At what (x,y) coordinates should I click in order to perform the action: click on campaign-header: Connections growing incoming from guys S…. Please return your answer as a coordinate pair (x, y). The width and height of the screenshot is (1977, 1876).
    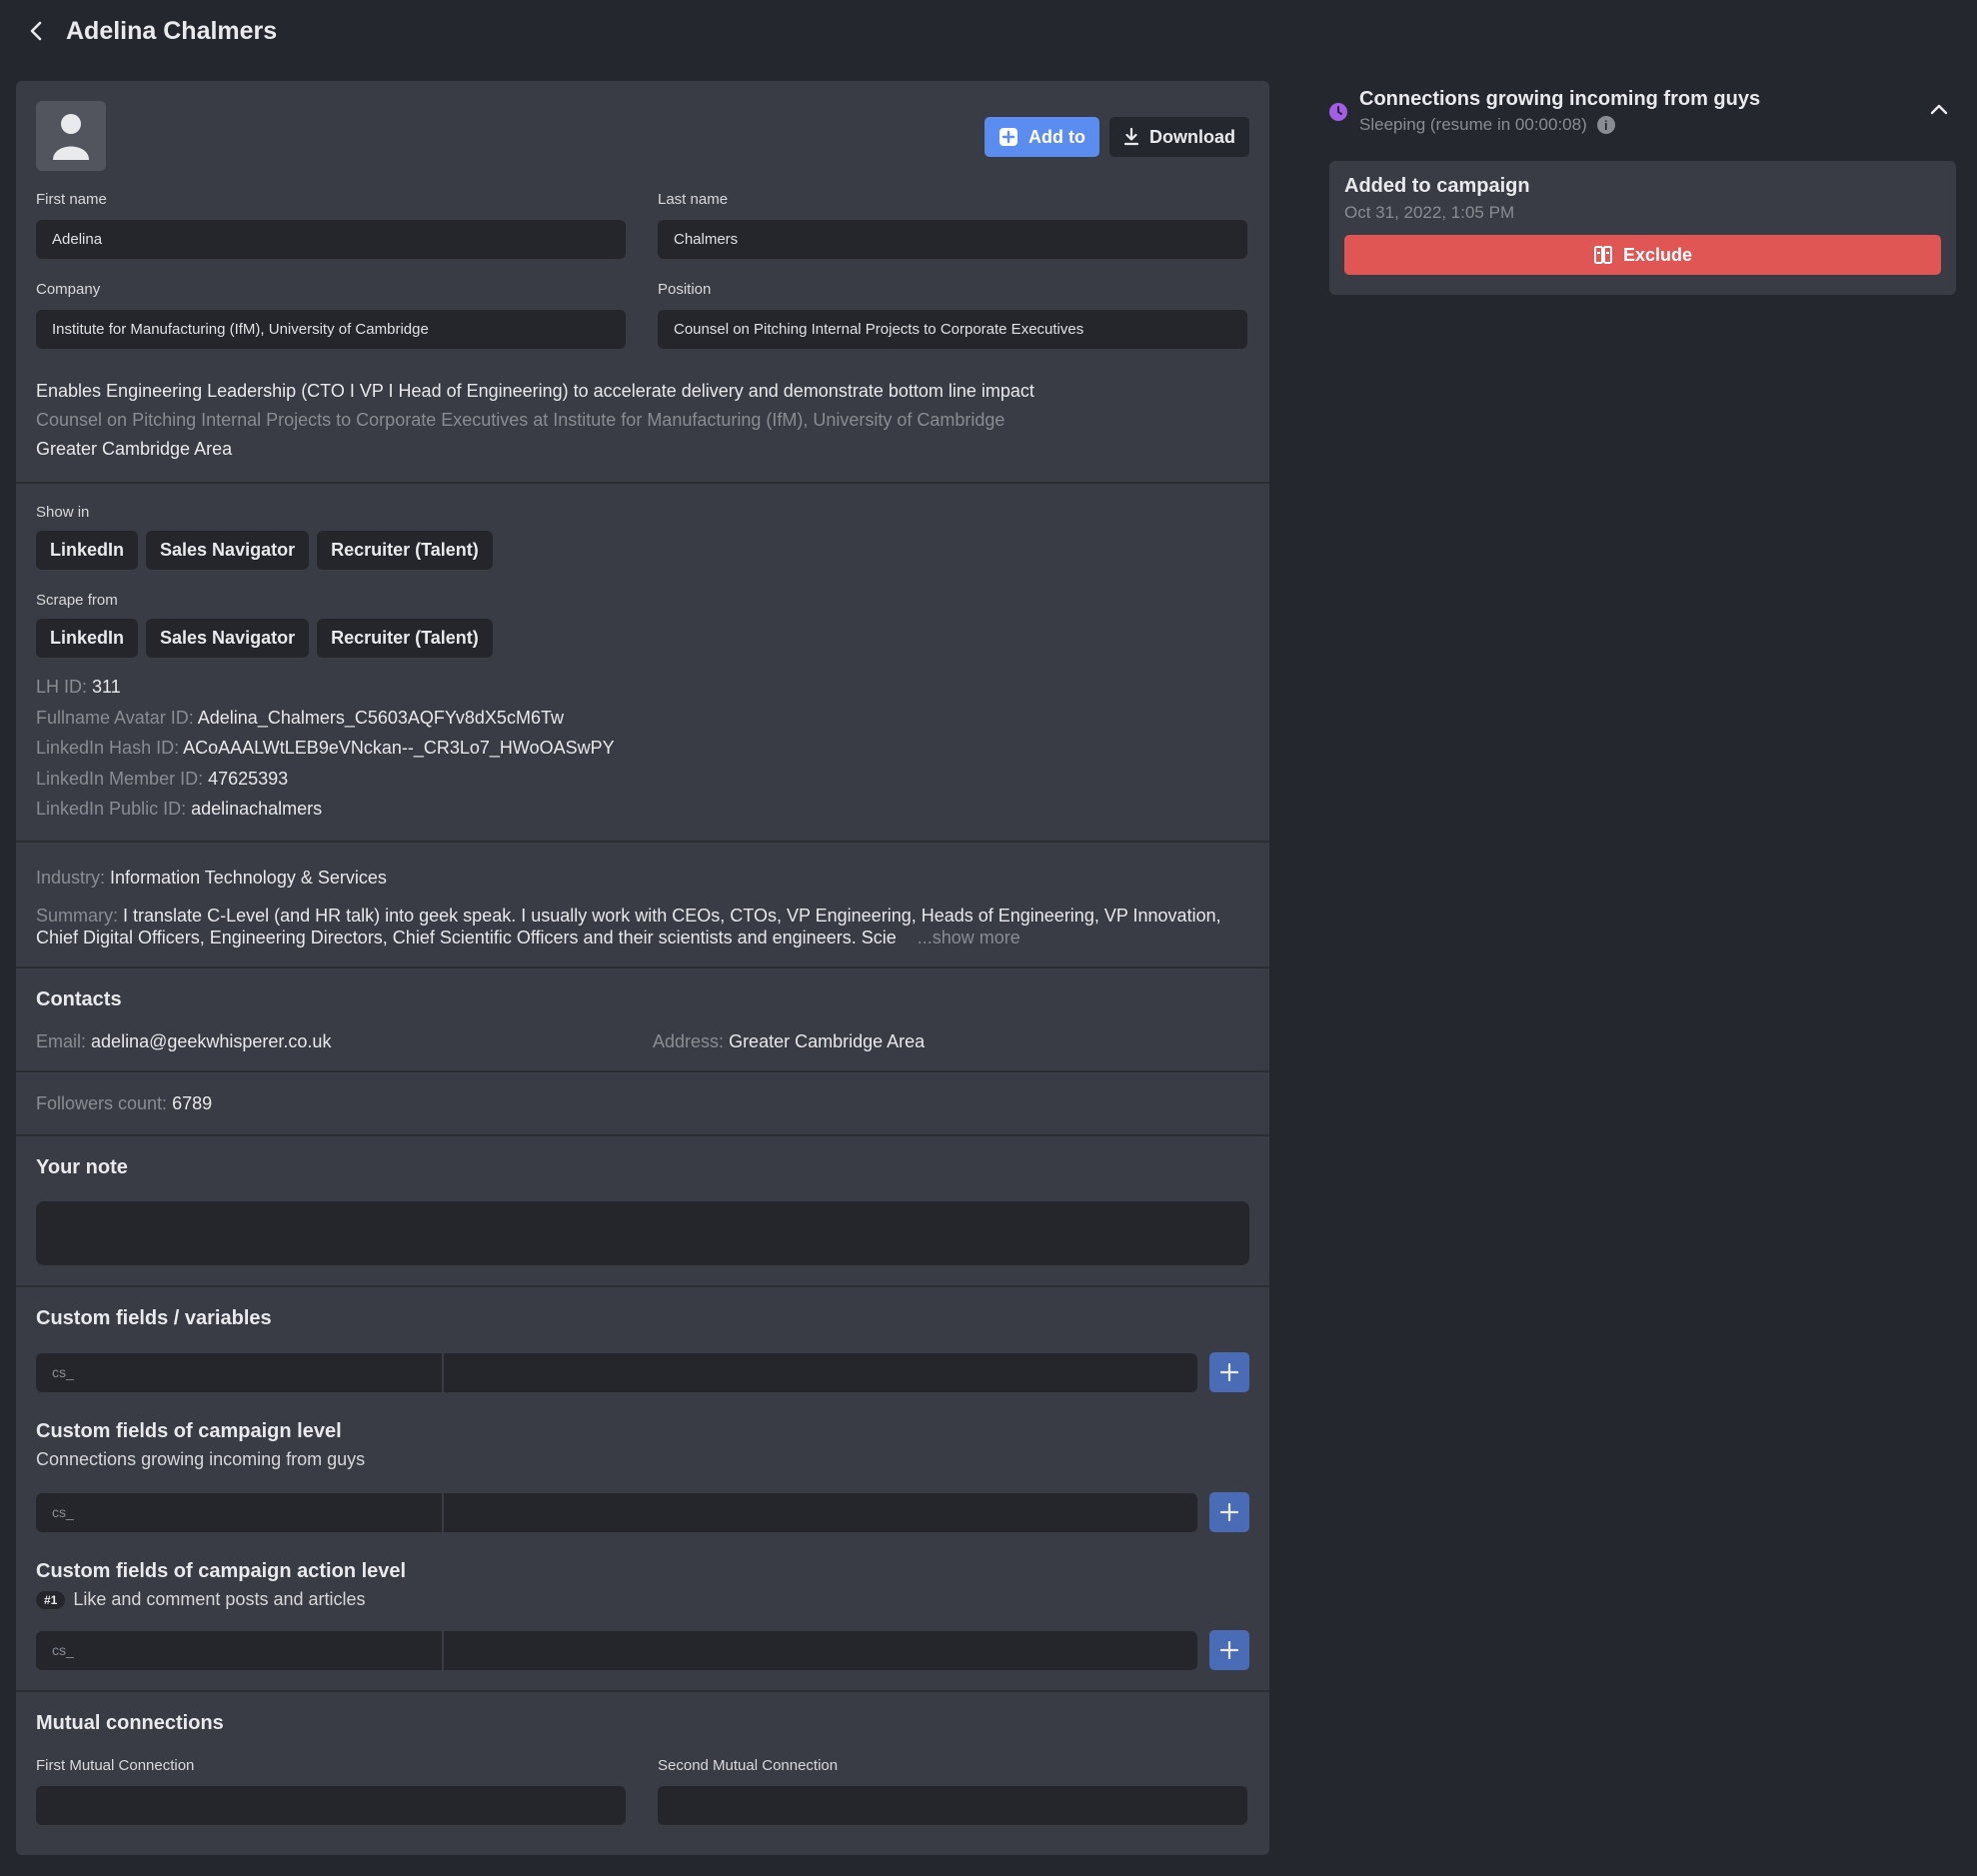
    Looking at the image, I should click on (1639, 111).